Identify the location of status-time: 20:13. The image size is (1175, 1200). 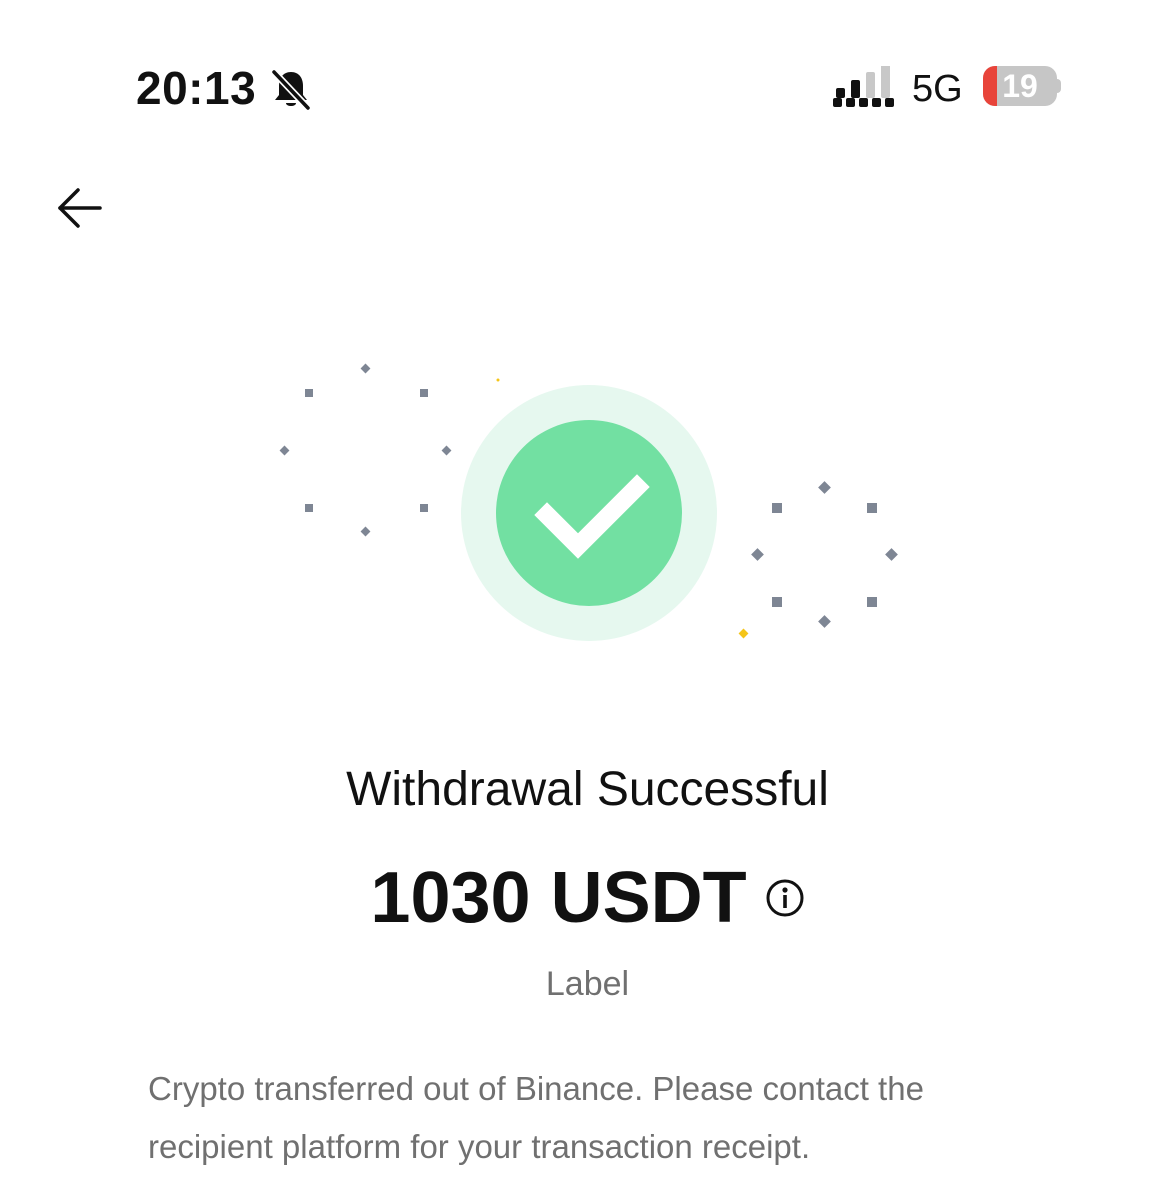
(196, 88).